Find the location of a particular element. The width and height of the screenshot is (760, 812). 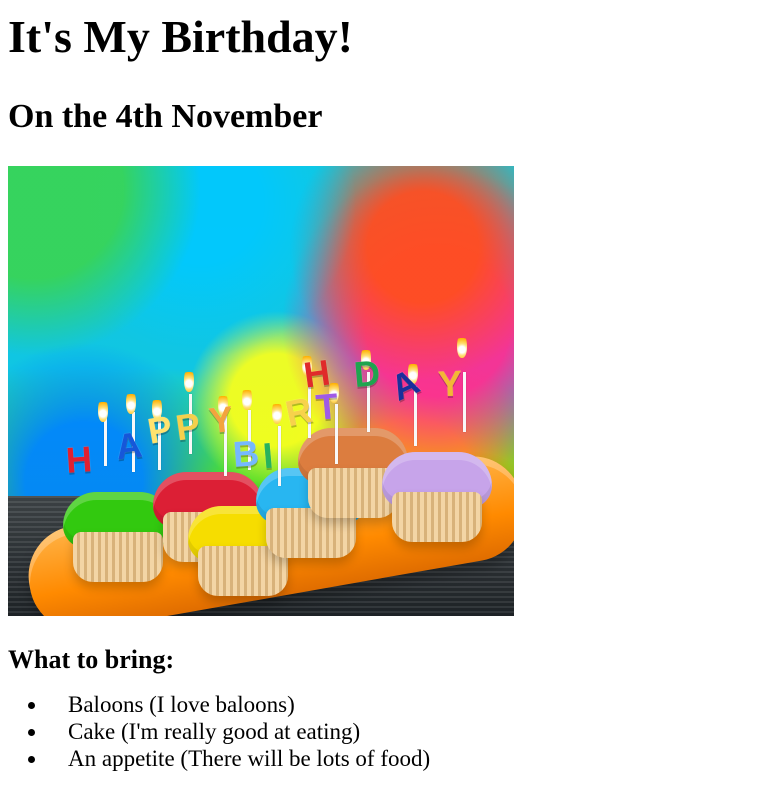

letter-i: I is located at coordinates (268, 455).